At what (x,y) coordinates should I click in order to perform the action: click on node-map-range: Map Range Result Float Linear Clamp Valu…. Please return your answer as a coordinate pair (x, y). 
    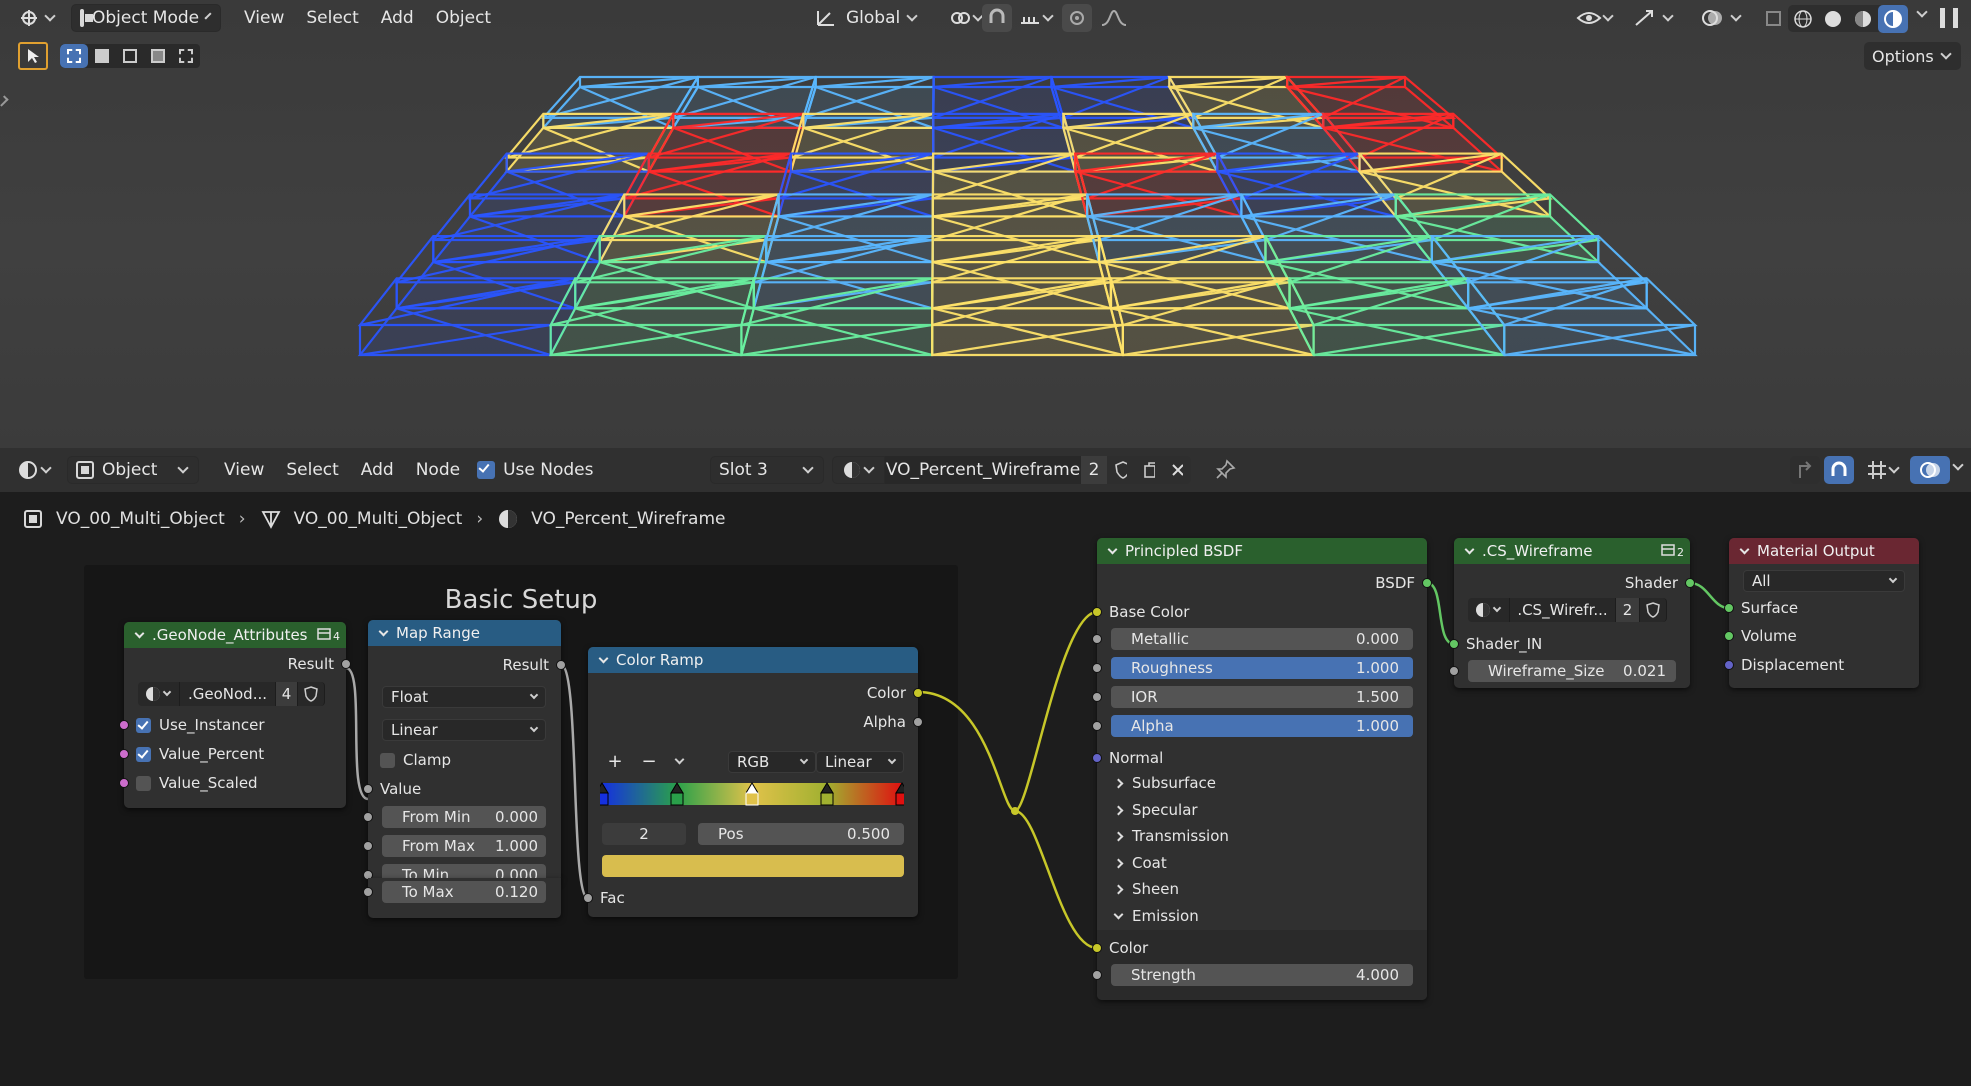
    Looking at the image, I should click on (464, 753).